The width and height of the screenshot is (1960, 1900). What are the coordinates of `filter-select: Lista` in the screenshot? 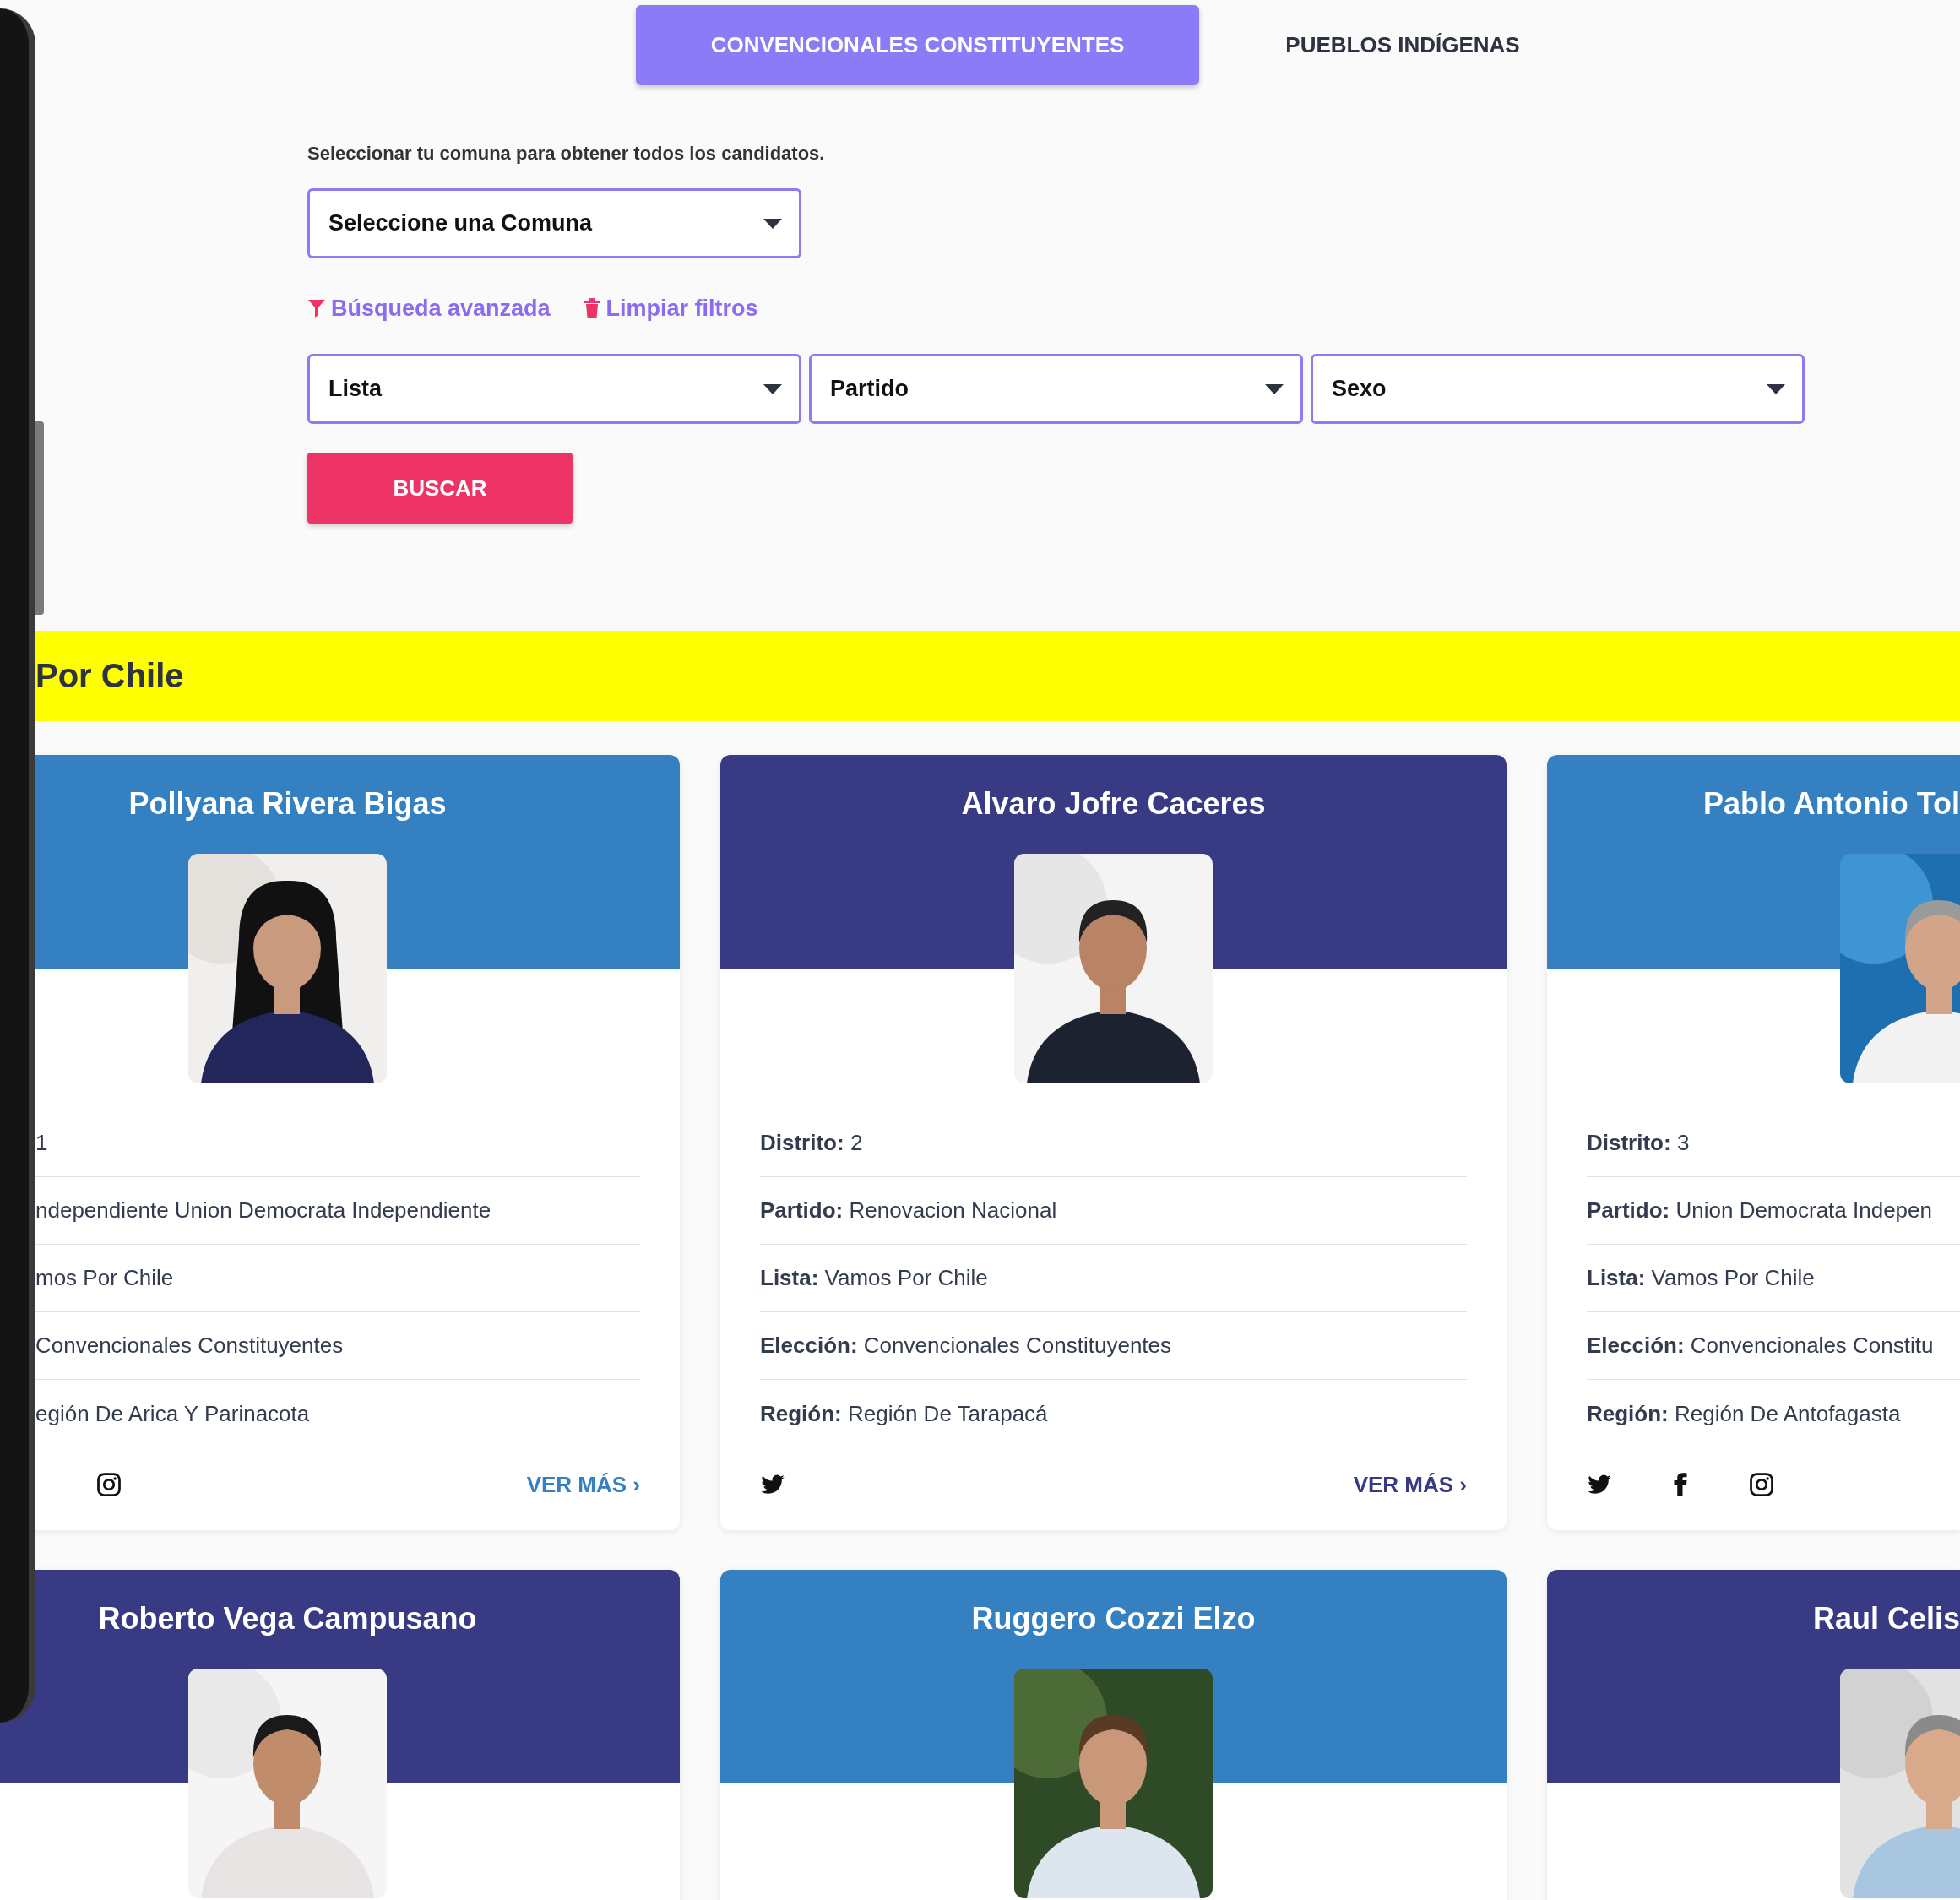 It's located at (554, 389).